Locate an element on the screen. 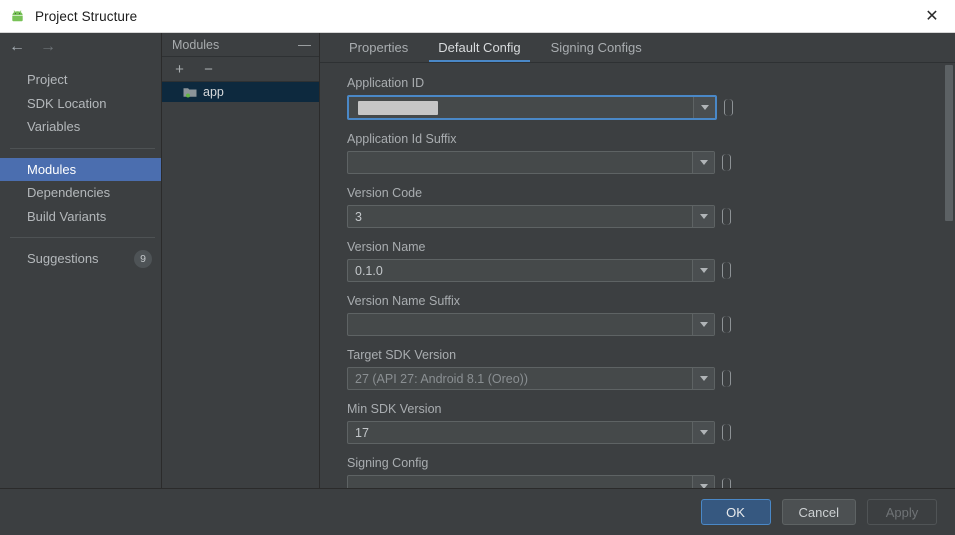 The image size is (955, 535). sidebar-item-project: Project is located at coordinates (80, 80).